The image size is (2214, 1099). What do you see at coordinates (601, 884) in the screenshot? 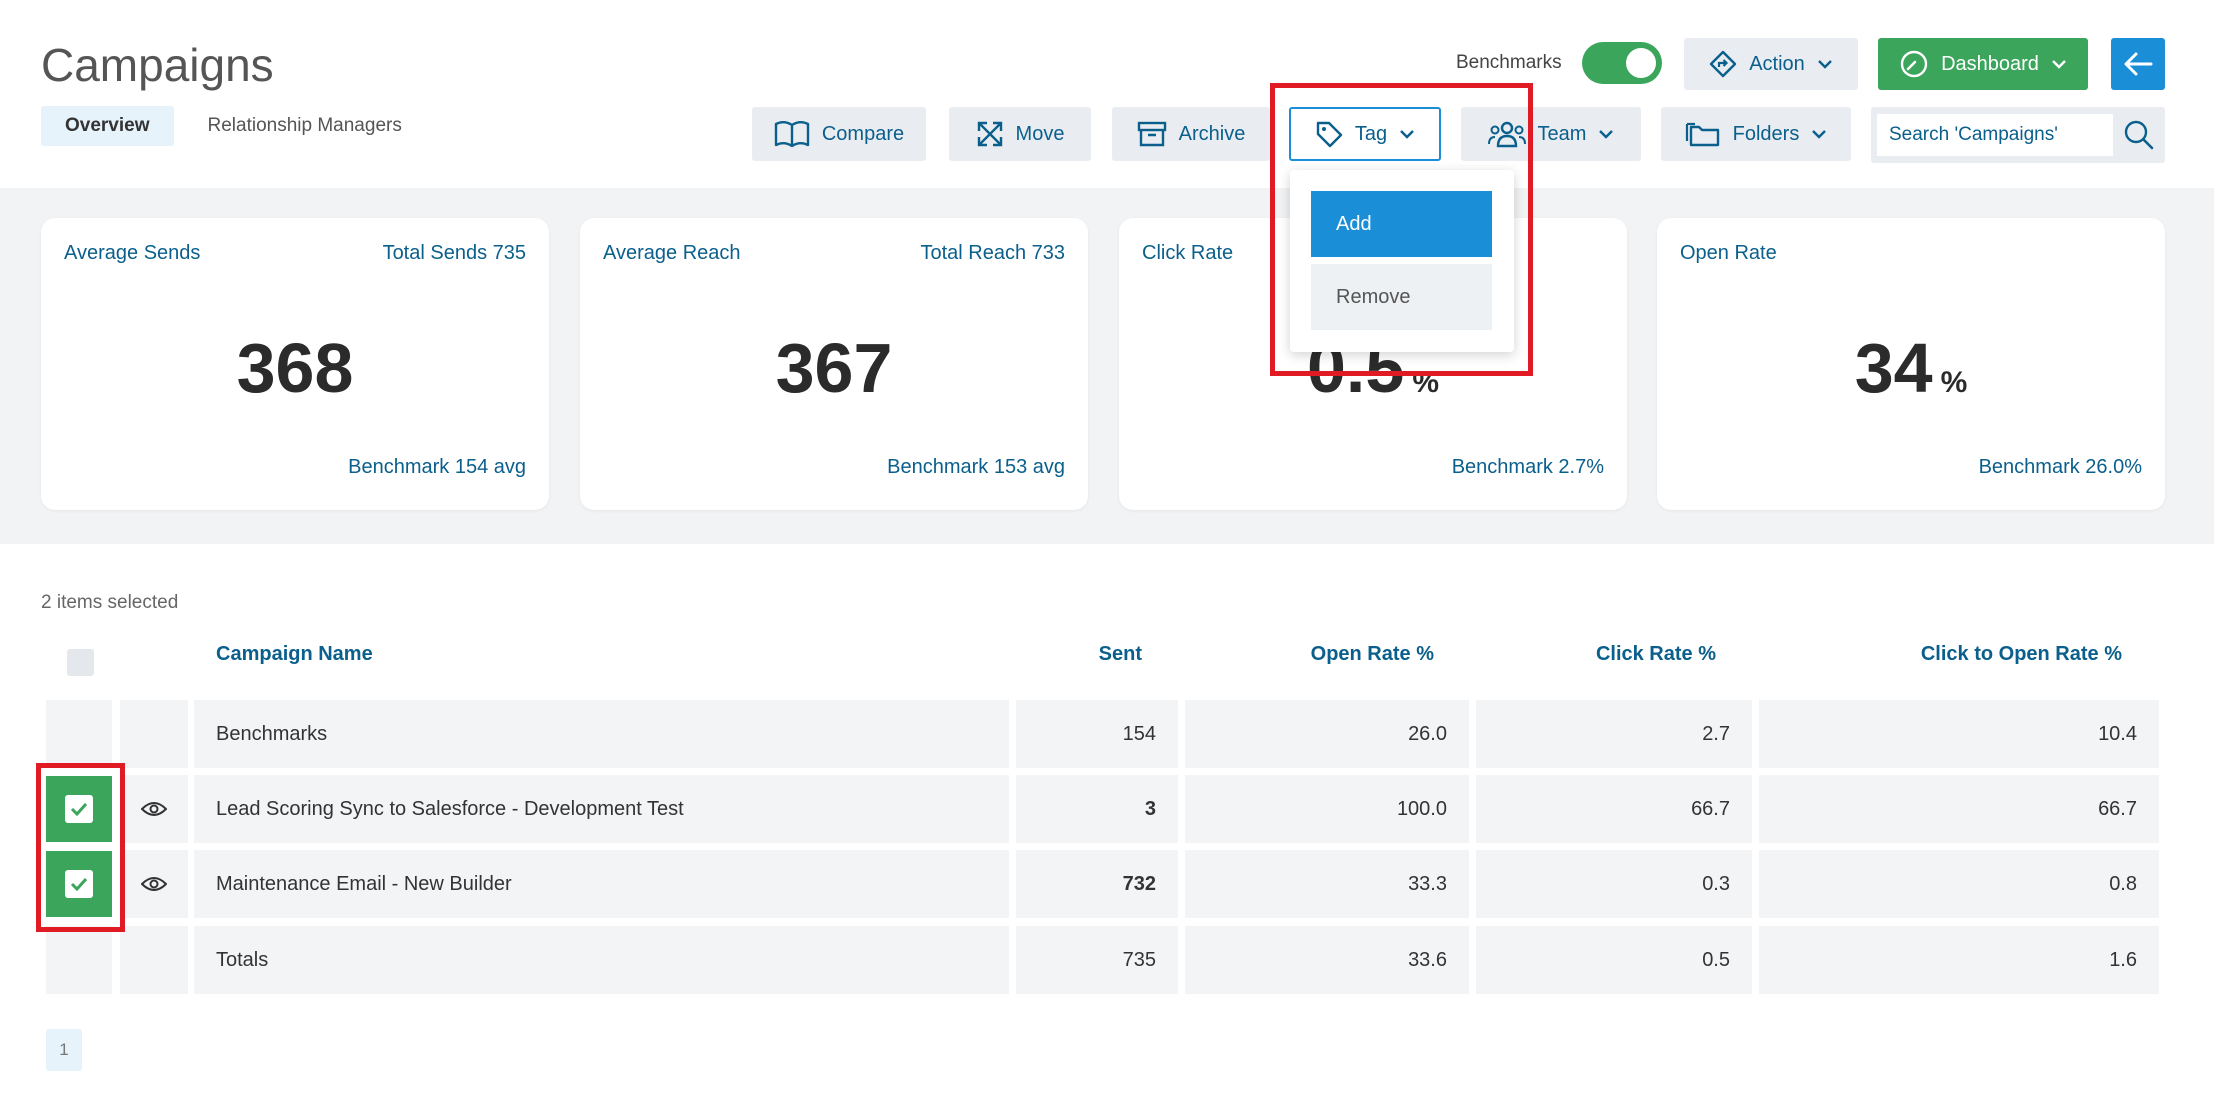
I see `table-cell-name: Maintenance Email - New Builder` at bounding box center [601, 884].